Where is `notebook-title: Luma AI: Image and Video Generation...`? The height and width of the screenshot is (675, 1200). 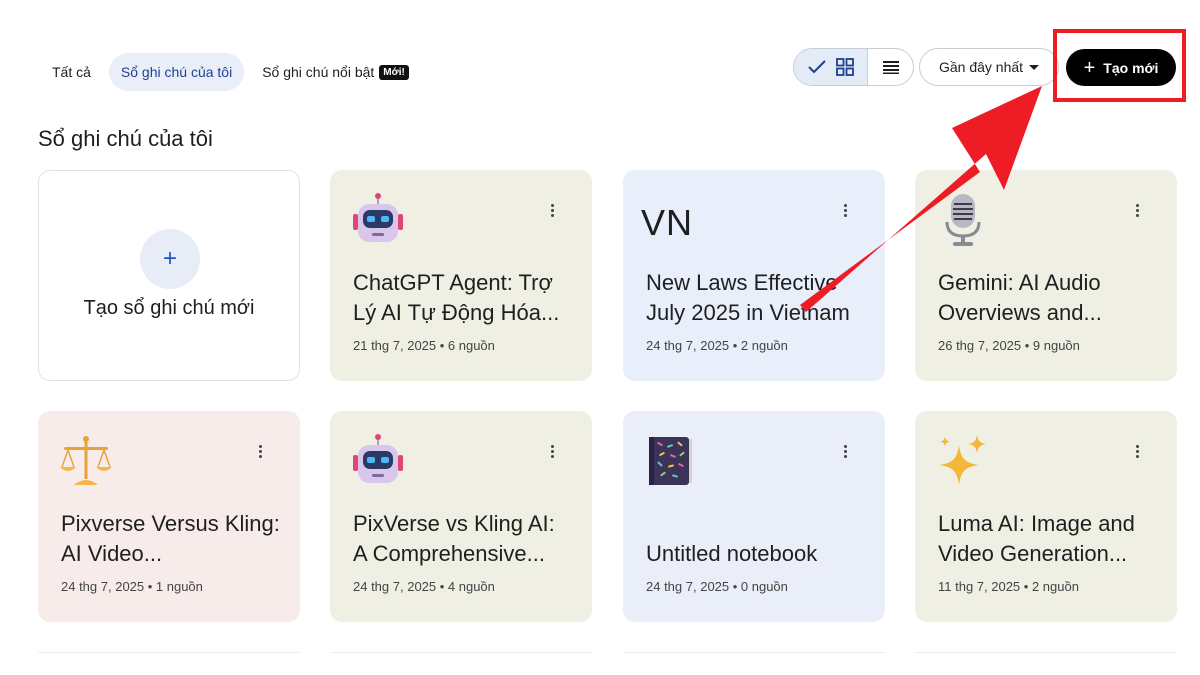 notebook-title: Luma AI: Image and Video Generation... is located at coordinates (1036, 538).